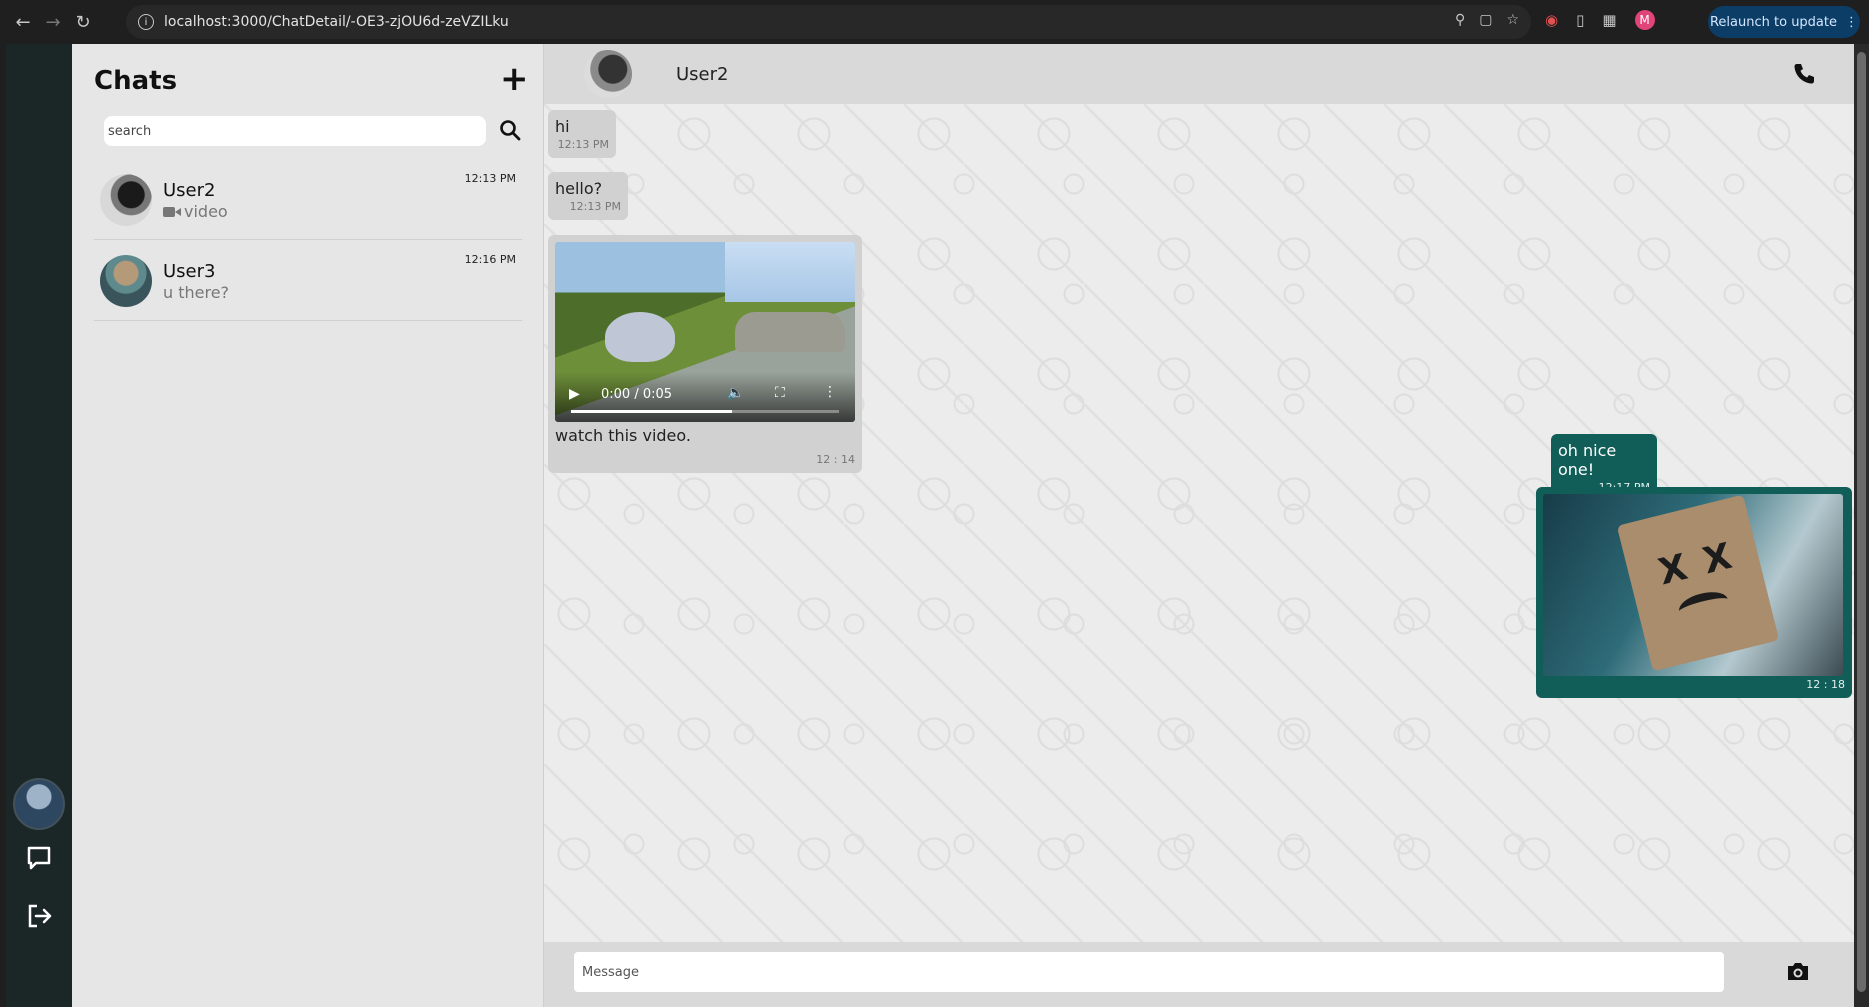  What do you see at coordinates (136, 81) in the screenshot?
I see `sidebar-title: Chats` at bounding box center [136, 81].